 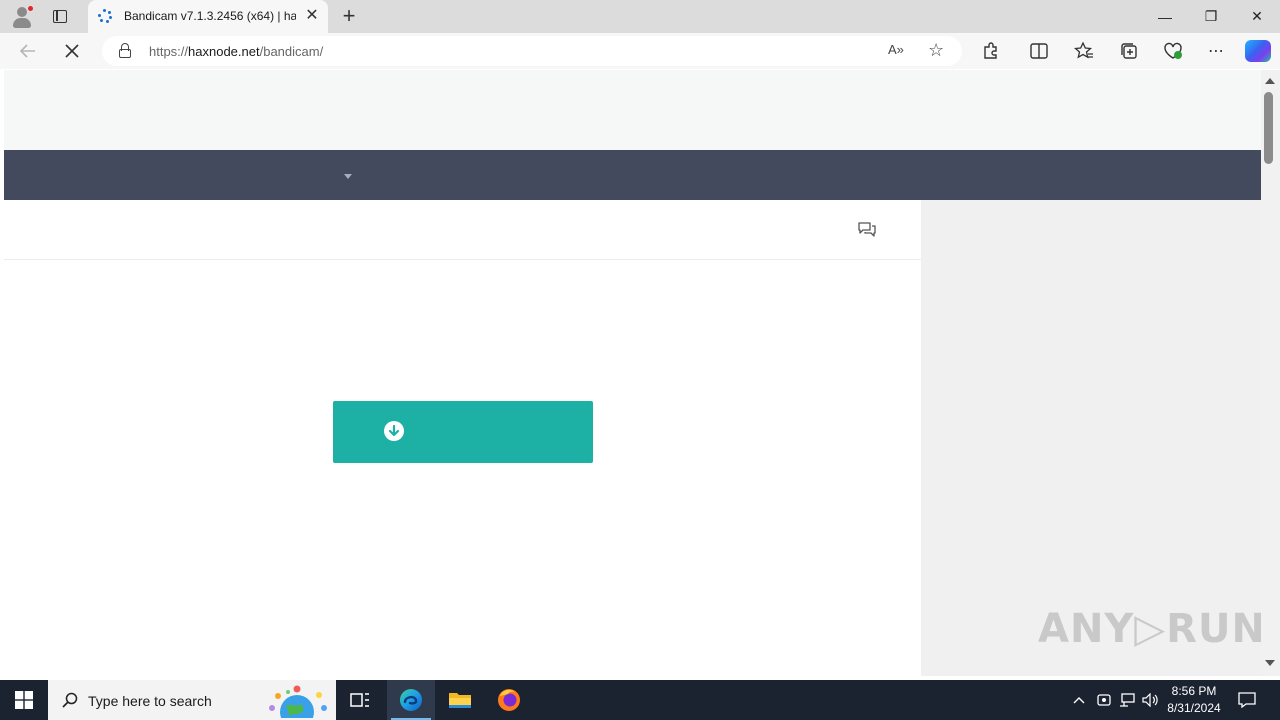 I want to click on minimize-button: —, so click(x=1165, y=16).